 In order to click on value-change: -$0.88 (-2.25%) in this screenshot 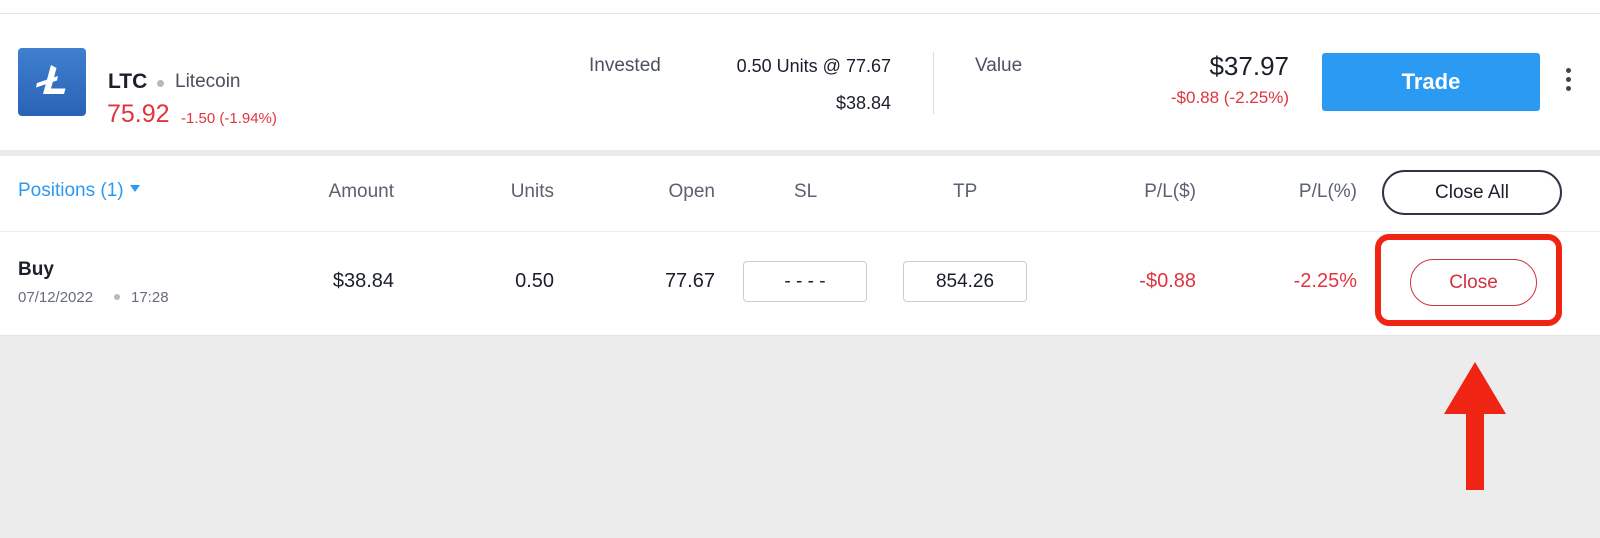, I will do `click(1229, 97)`.